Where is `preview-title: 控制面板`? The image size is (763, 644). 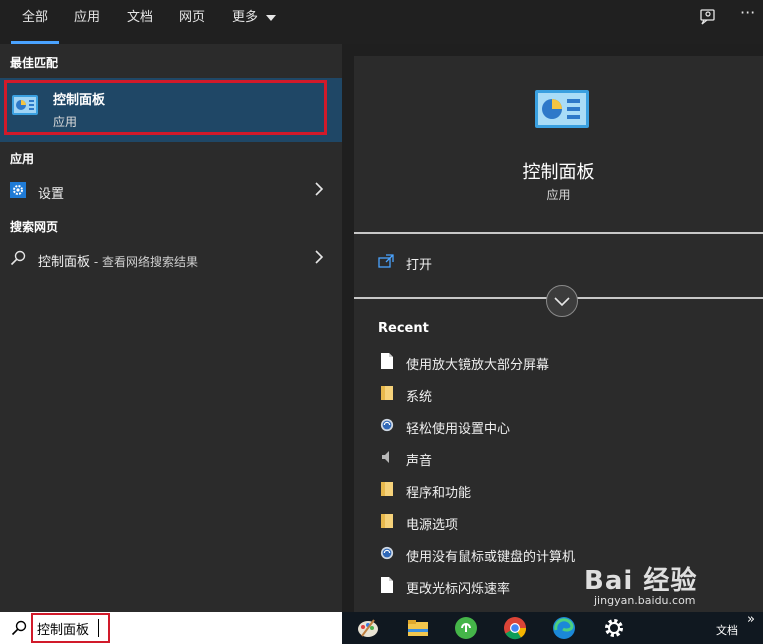
preview-title: 控制面板 is located at coordinates (558, 172).